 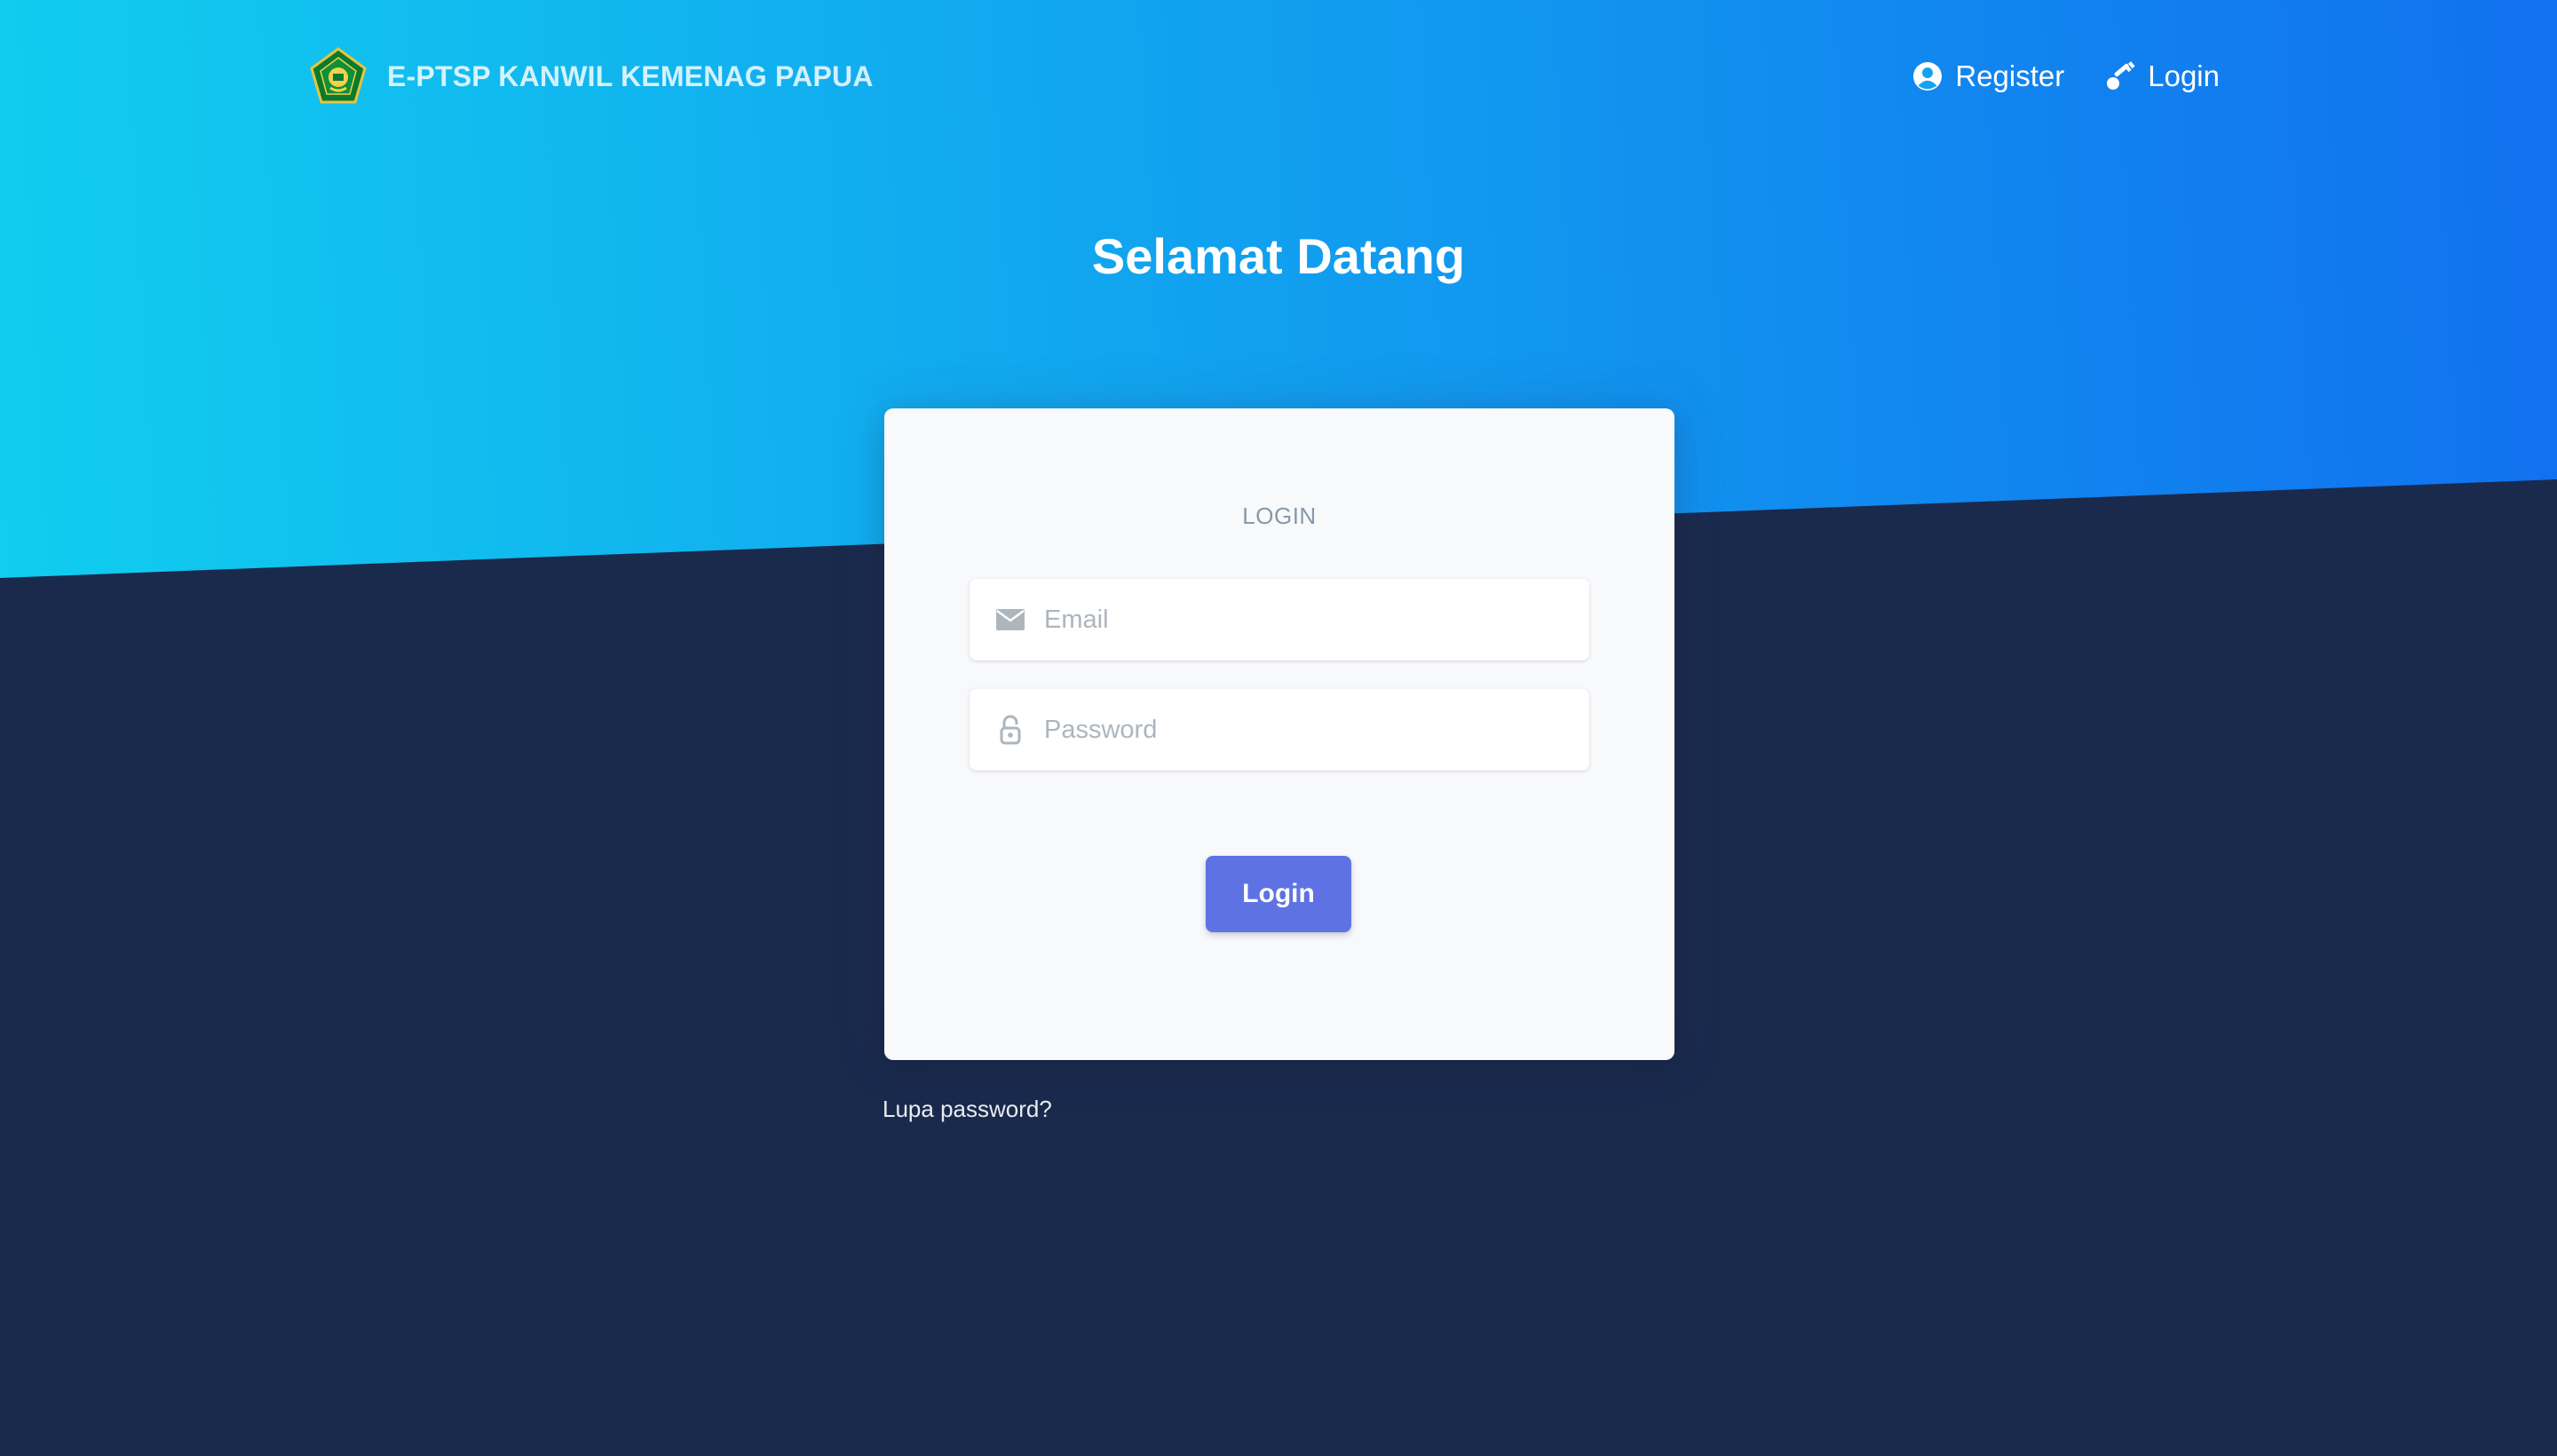 I want to click on card-heading: LOGIN, so click(x=1279, y=515).